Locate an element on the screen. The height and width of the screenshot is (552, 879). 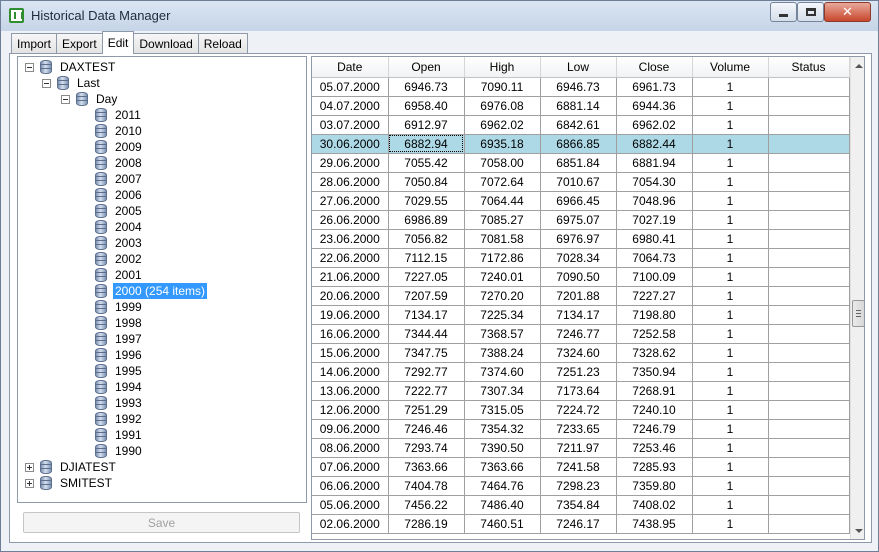
cell-date: 12.06.2000 is located at coordinates (350, 410).